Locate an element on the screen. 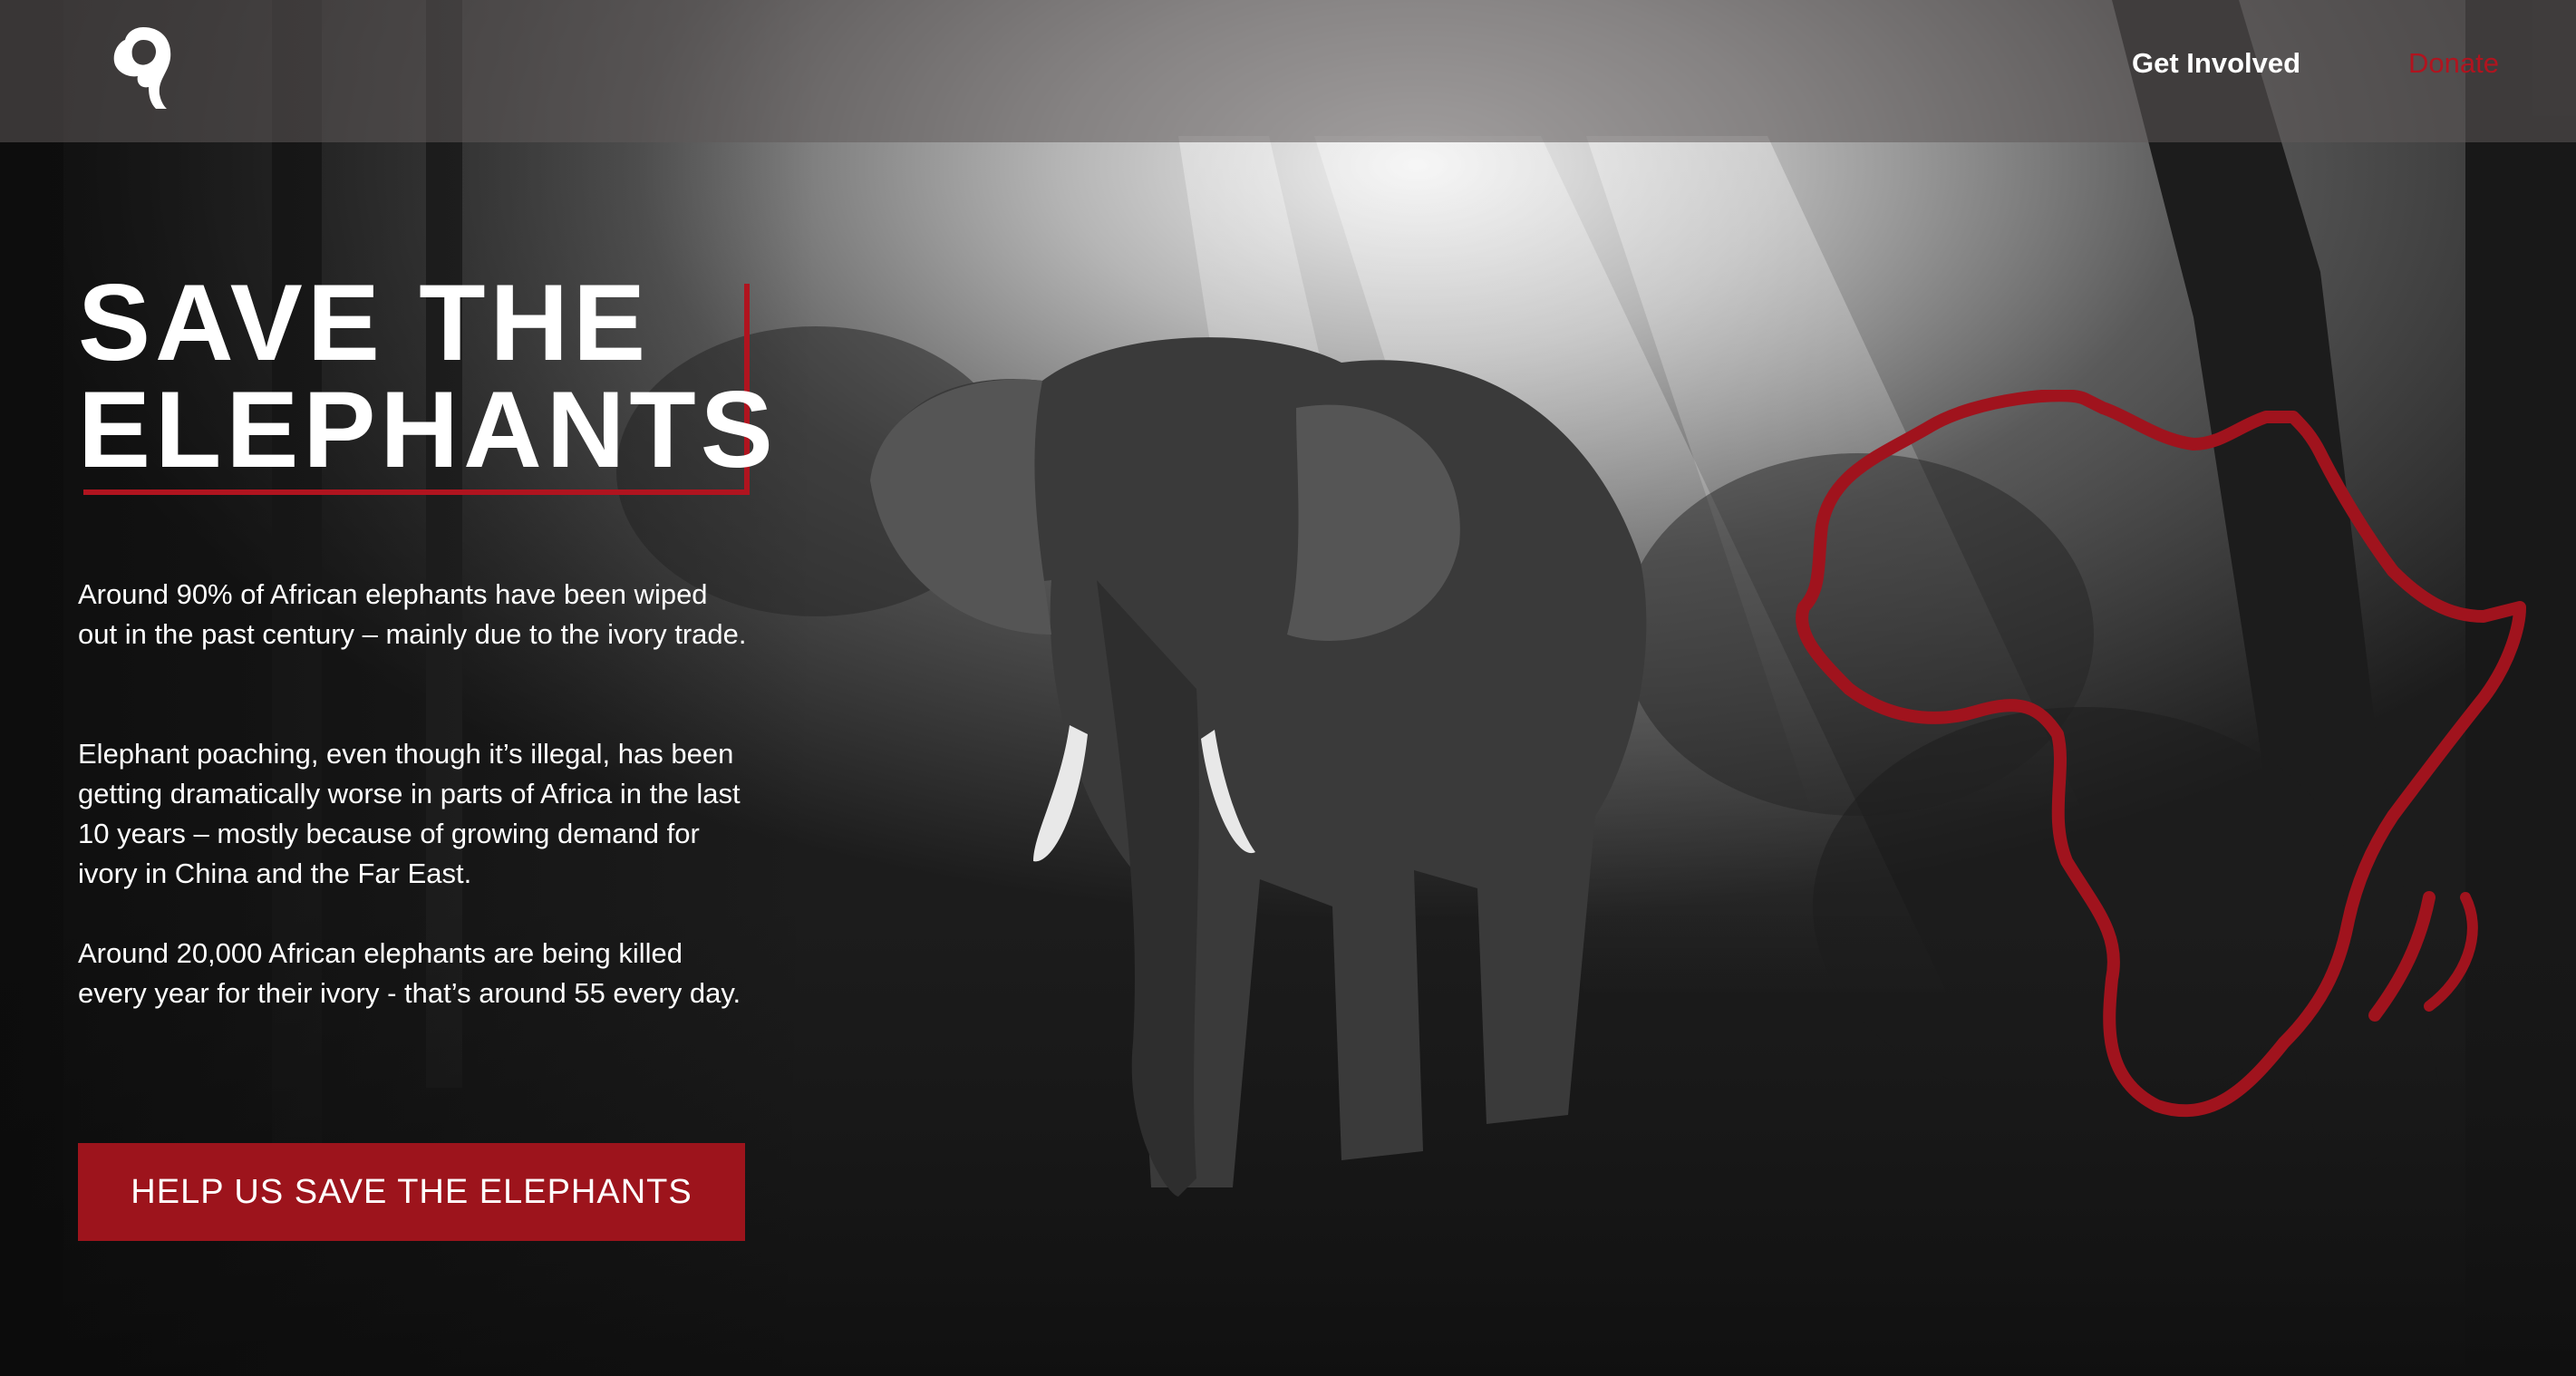  top-navbar: Get Involved Donate is located at coordinates (1288, 71).